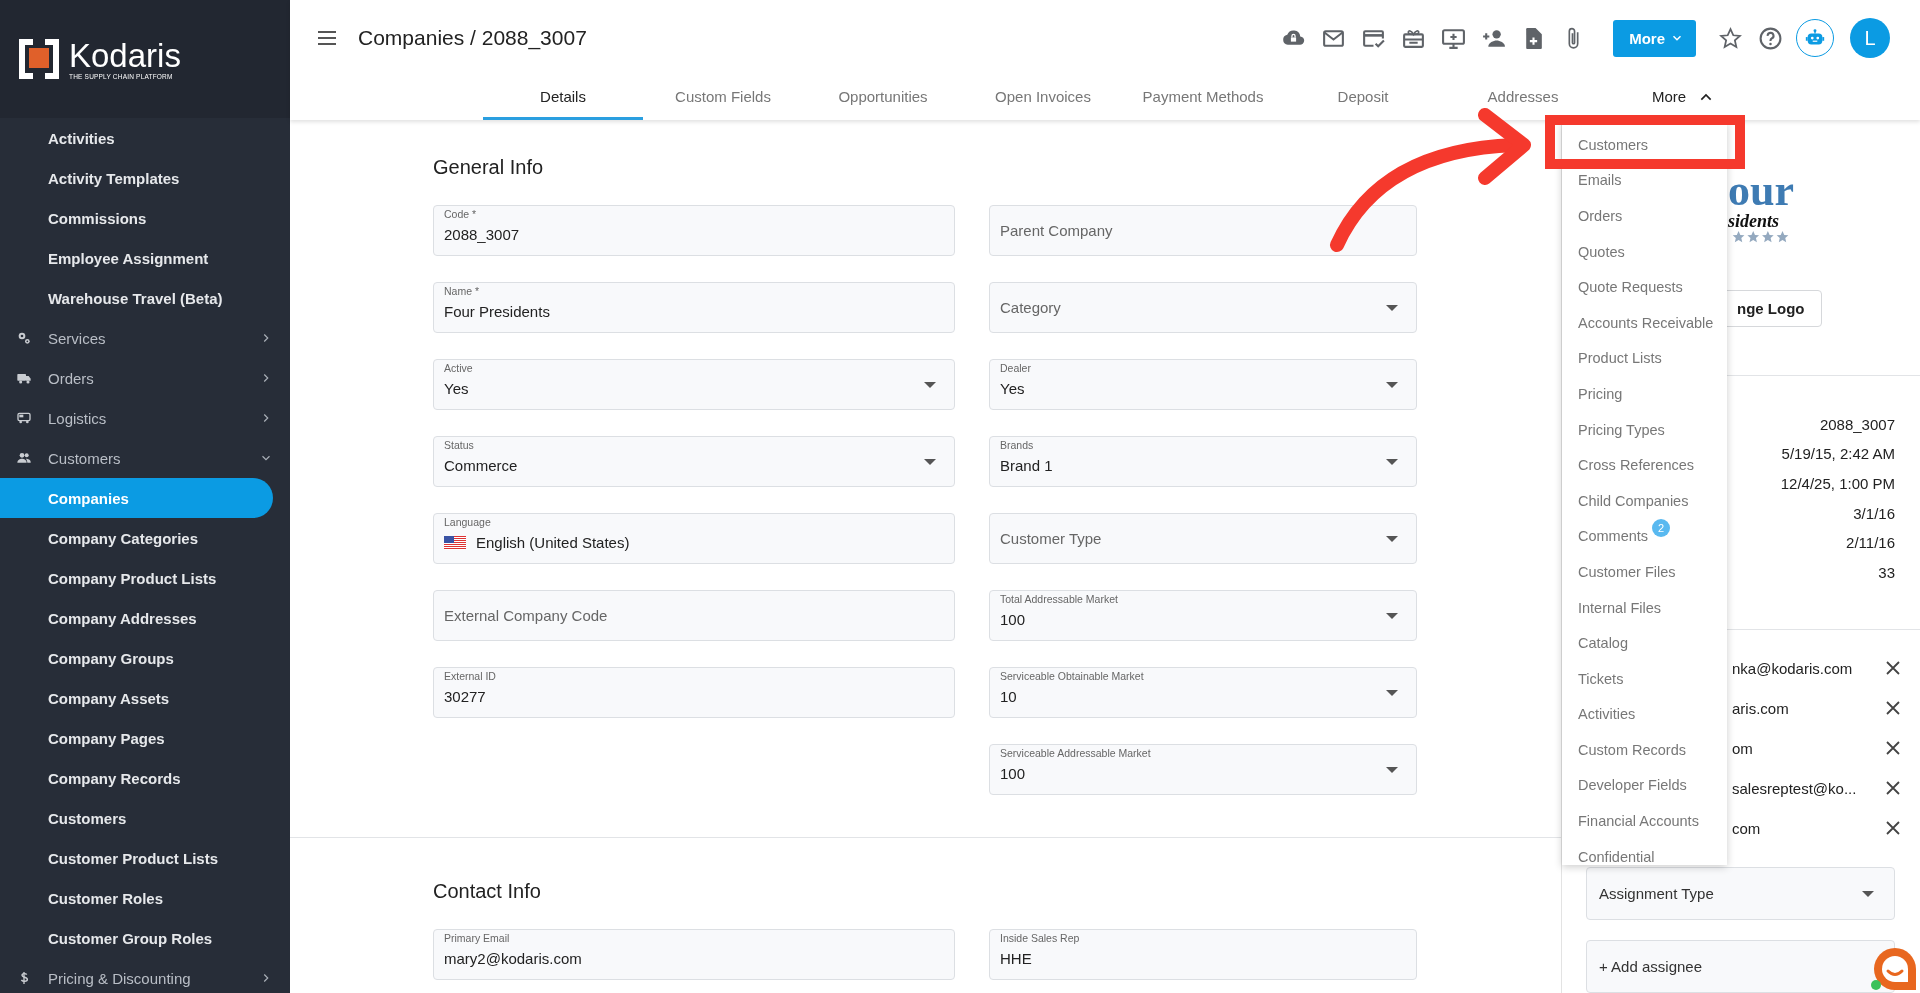  I want to click on sidebar-item: Warehouse Travel (Beta), so click(136, 298).